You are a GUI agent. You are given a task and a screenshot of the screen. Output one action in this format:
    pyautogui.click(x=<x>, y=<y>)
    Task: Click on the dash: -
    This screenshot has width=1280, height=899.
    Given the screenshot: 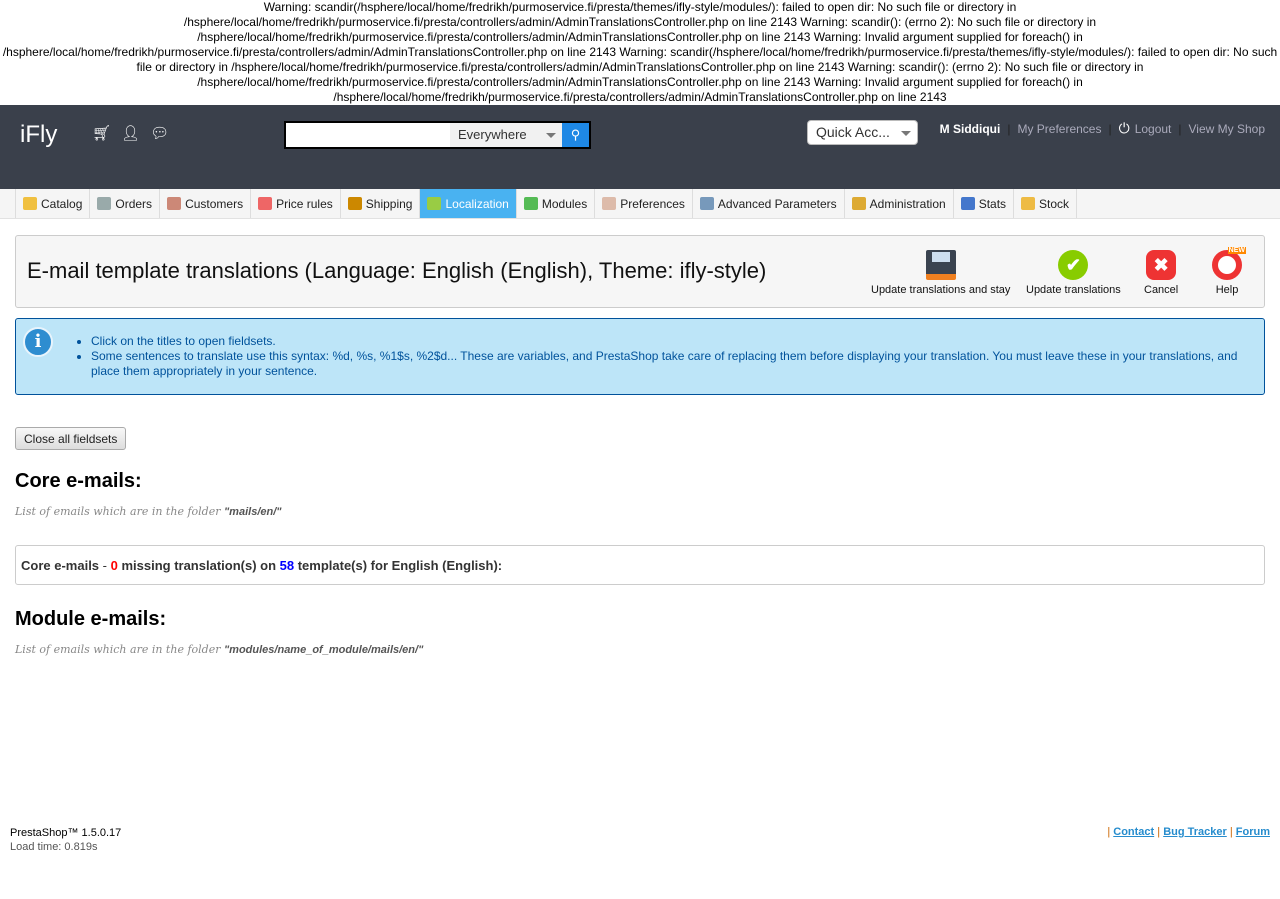 What is the action you would take?
    pyautogui.click(x=105, y=565)
    